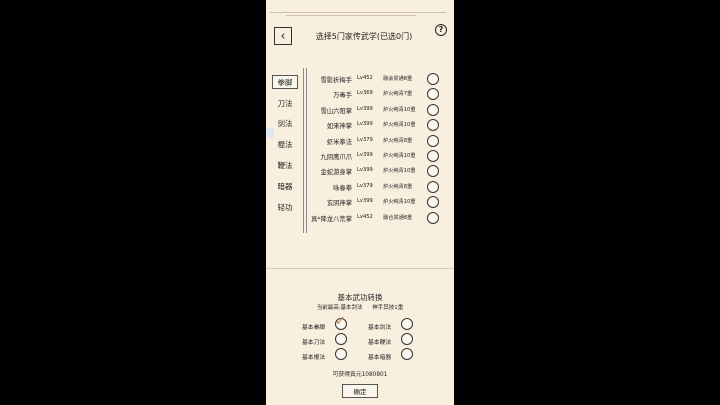 This screenshot has height=405, width=720. Describe the element at coordinates (360, 391) in the screenshot. I see `confirm-button: 确定` at that location.